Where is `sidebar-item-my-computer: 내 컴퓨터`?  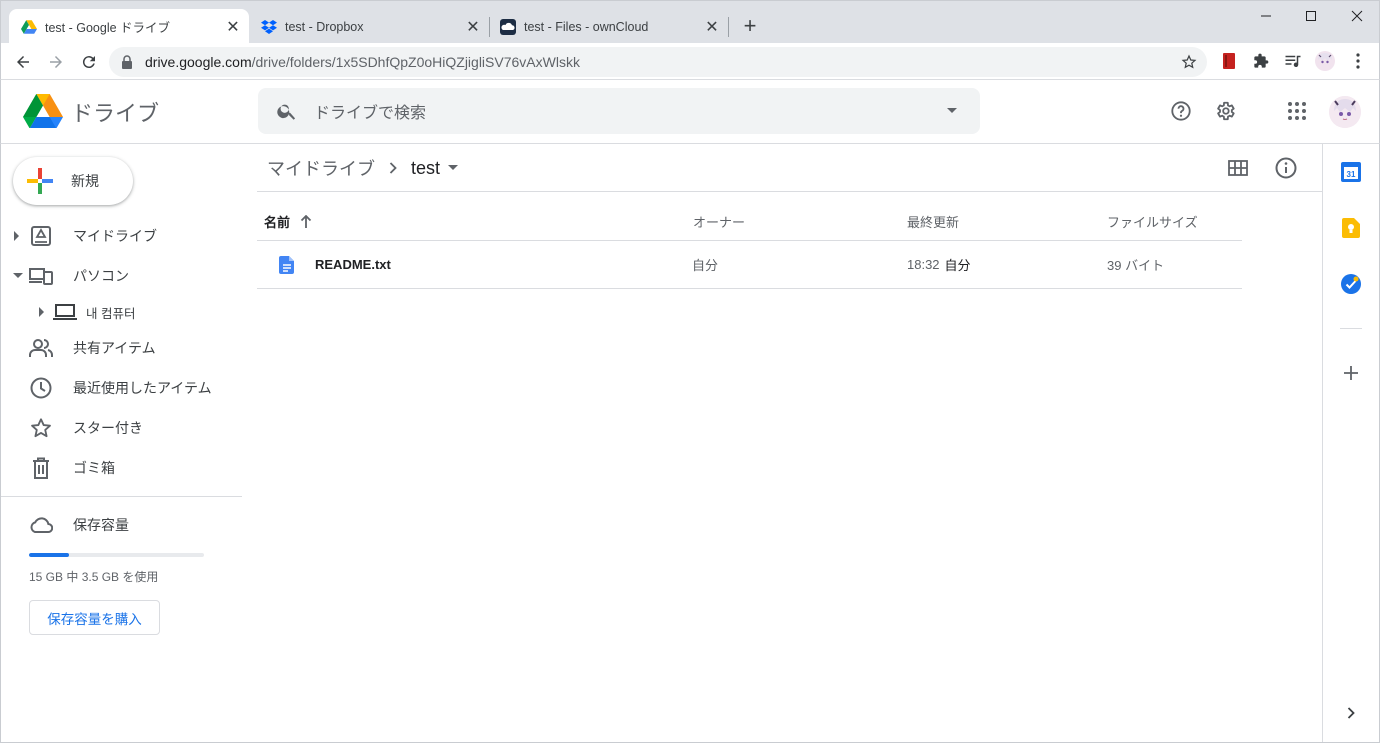 sidebar-item-my-computer: 내 컴퓨터 is located at coordinates (121, 312).